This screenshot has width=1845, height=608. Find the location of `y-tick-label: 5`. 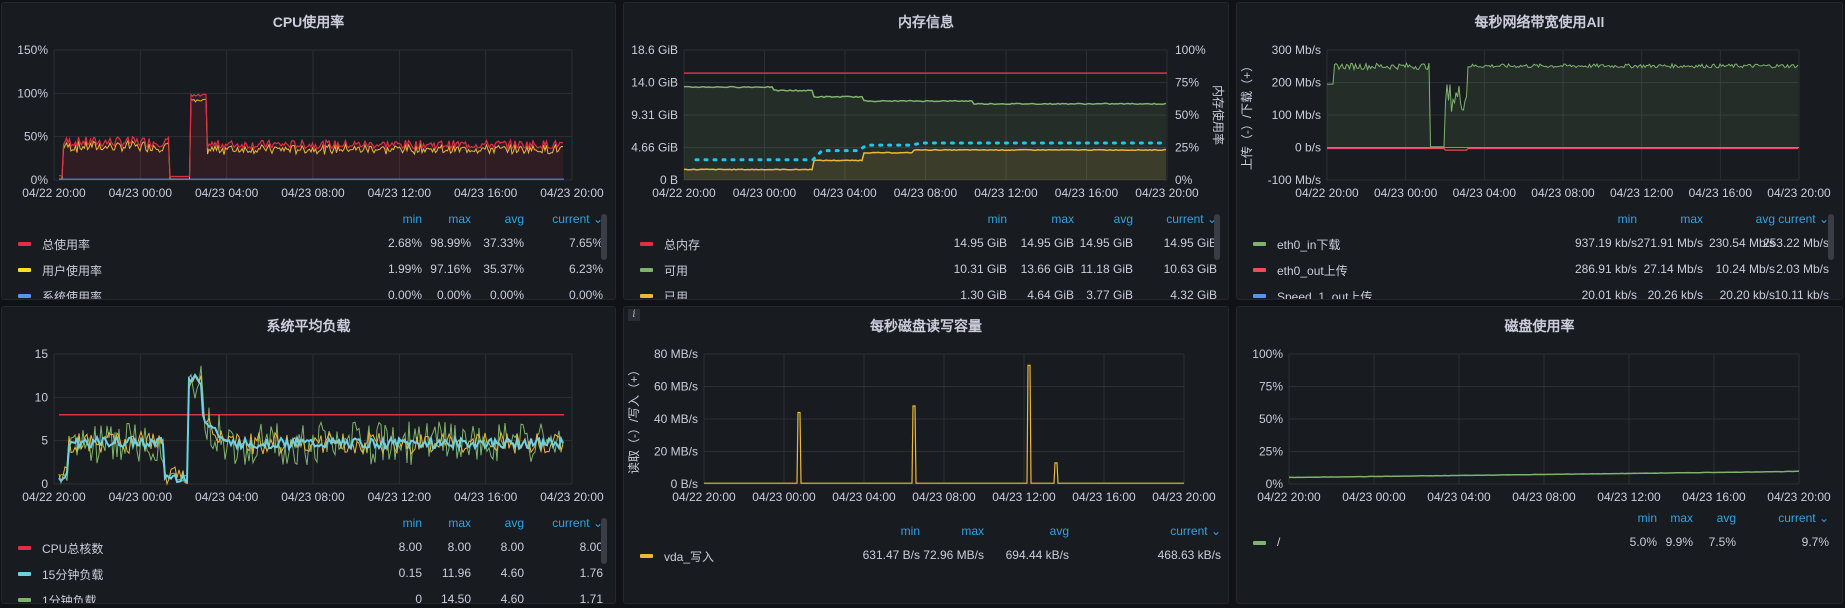

y-tick-label: 5 is located at coordinates (44, 441).